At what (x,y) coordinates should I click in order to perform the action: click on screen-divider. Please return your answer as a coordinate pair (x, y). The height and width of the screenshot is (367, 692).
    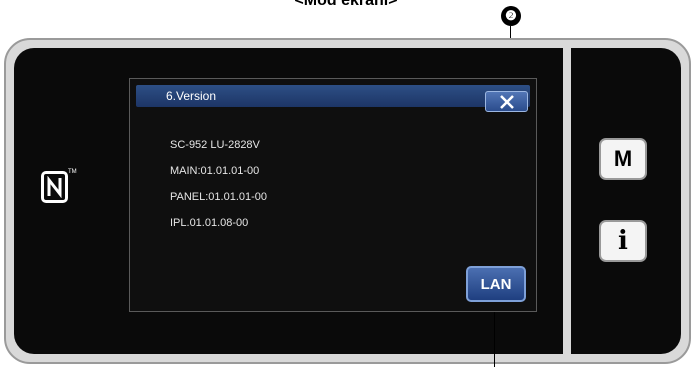
    Looking at the image, I should click on (567, 201).